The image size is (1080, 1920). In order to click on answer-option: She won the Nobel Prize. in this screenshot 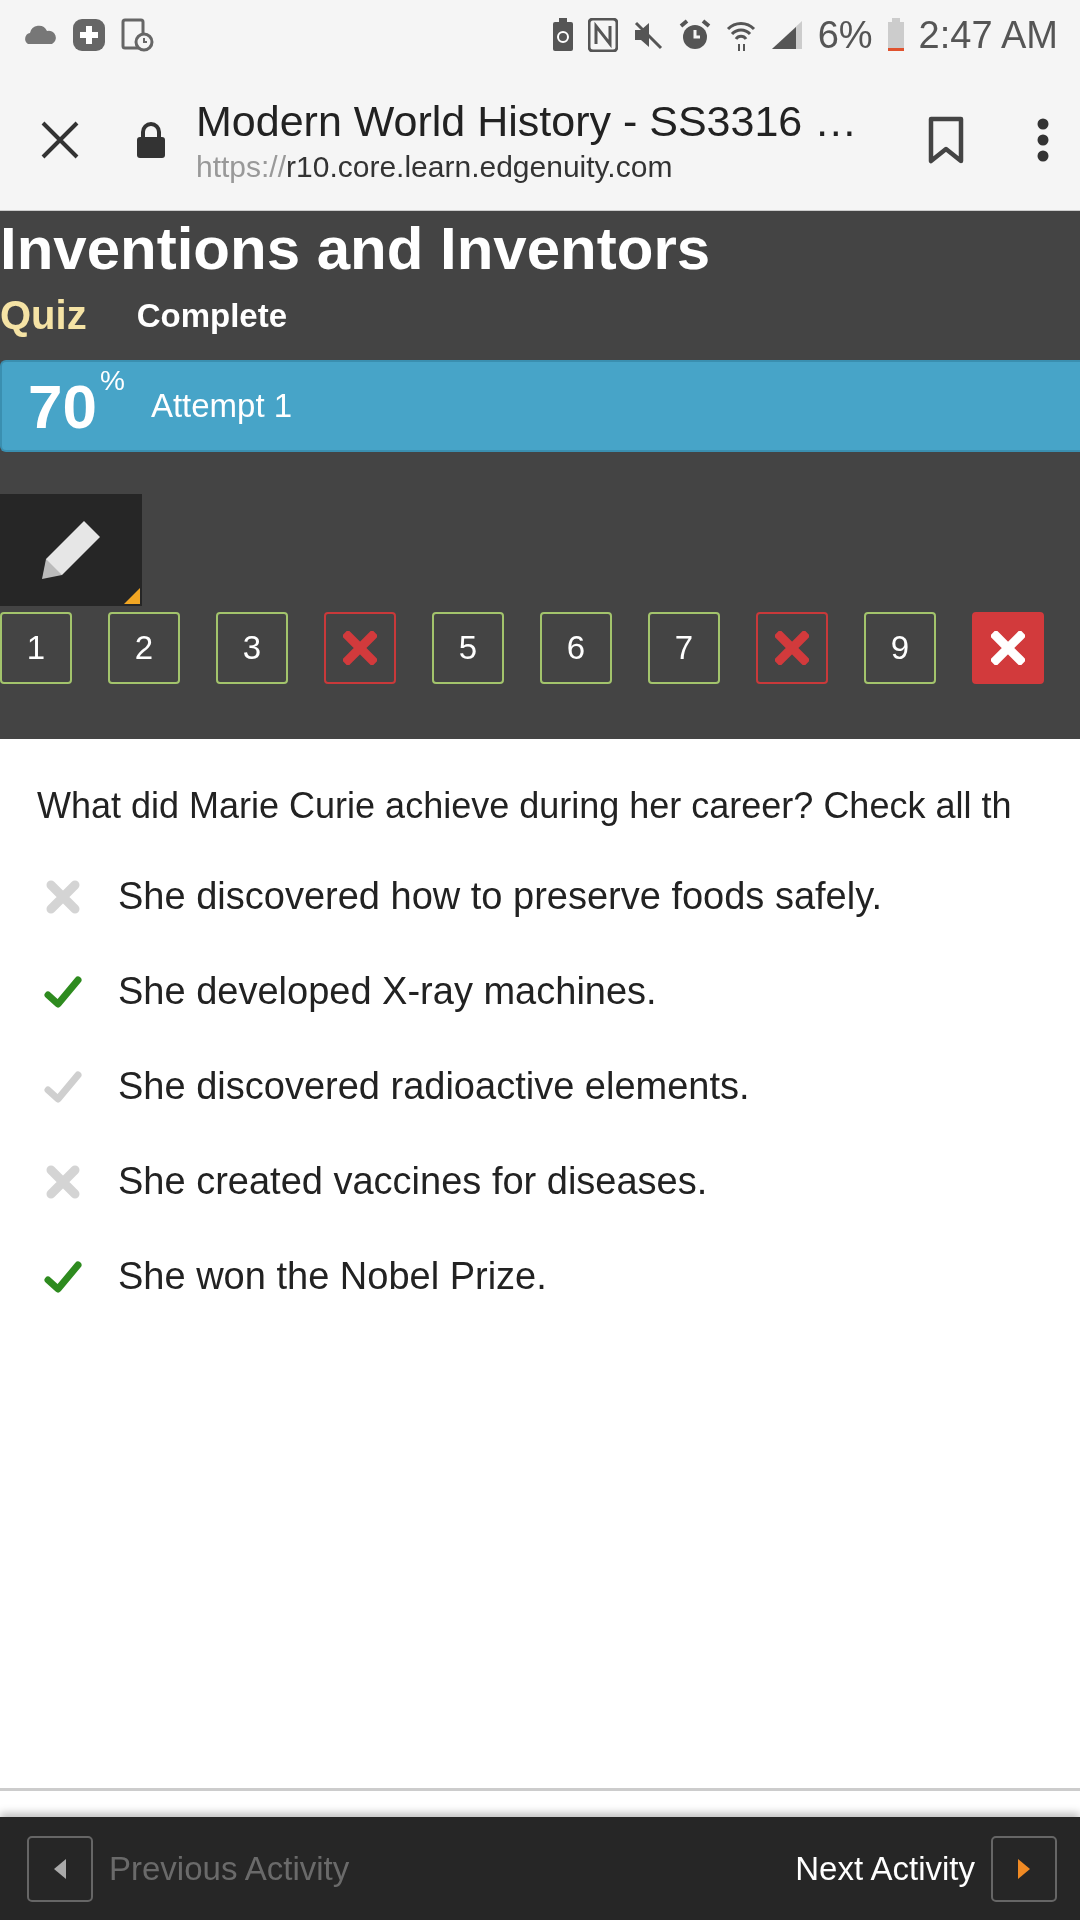, I will do `click(332, 1276)`.